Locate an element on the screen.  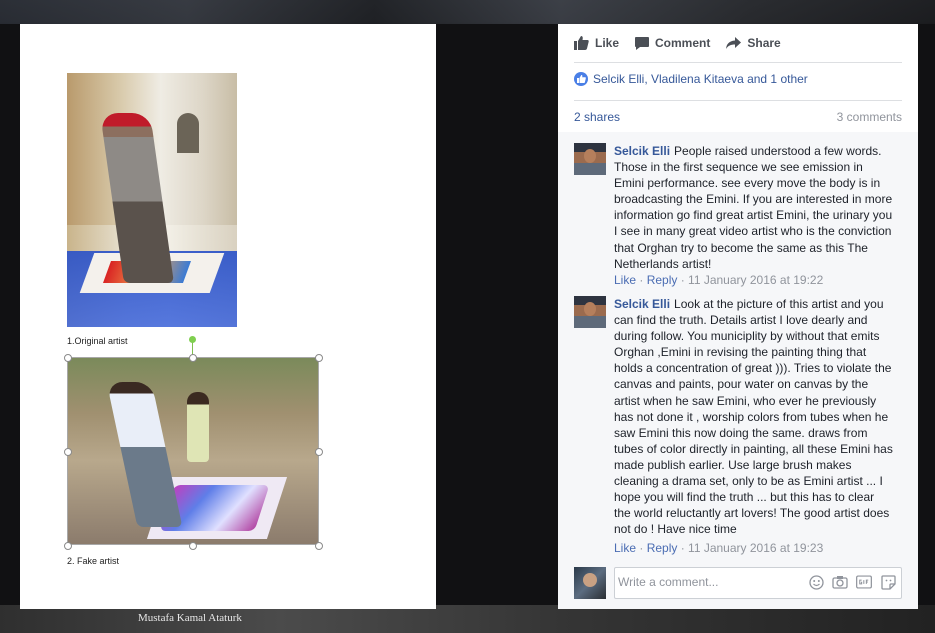
comment-meta: Like · Reply · 11 January 2016 at 19:23 is located at coordinates (719, 548).